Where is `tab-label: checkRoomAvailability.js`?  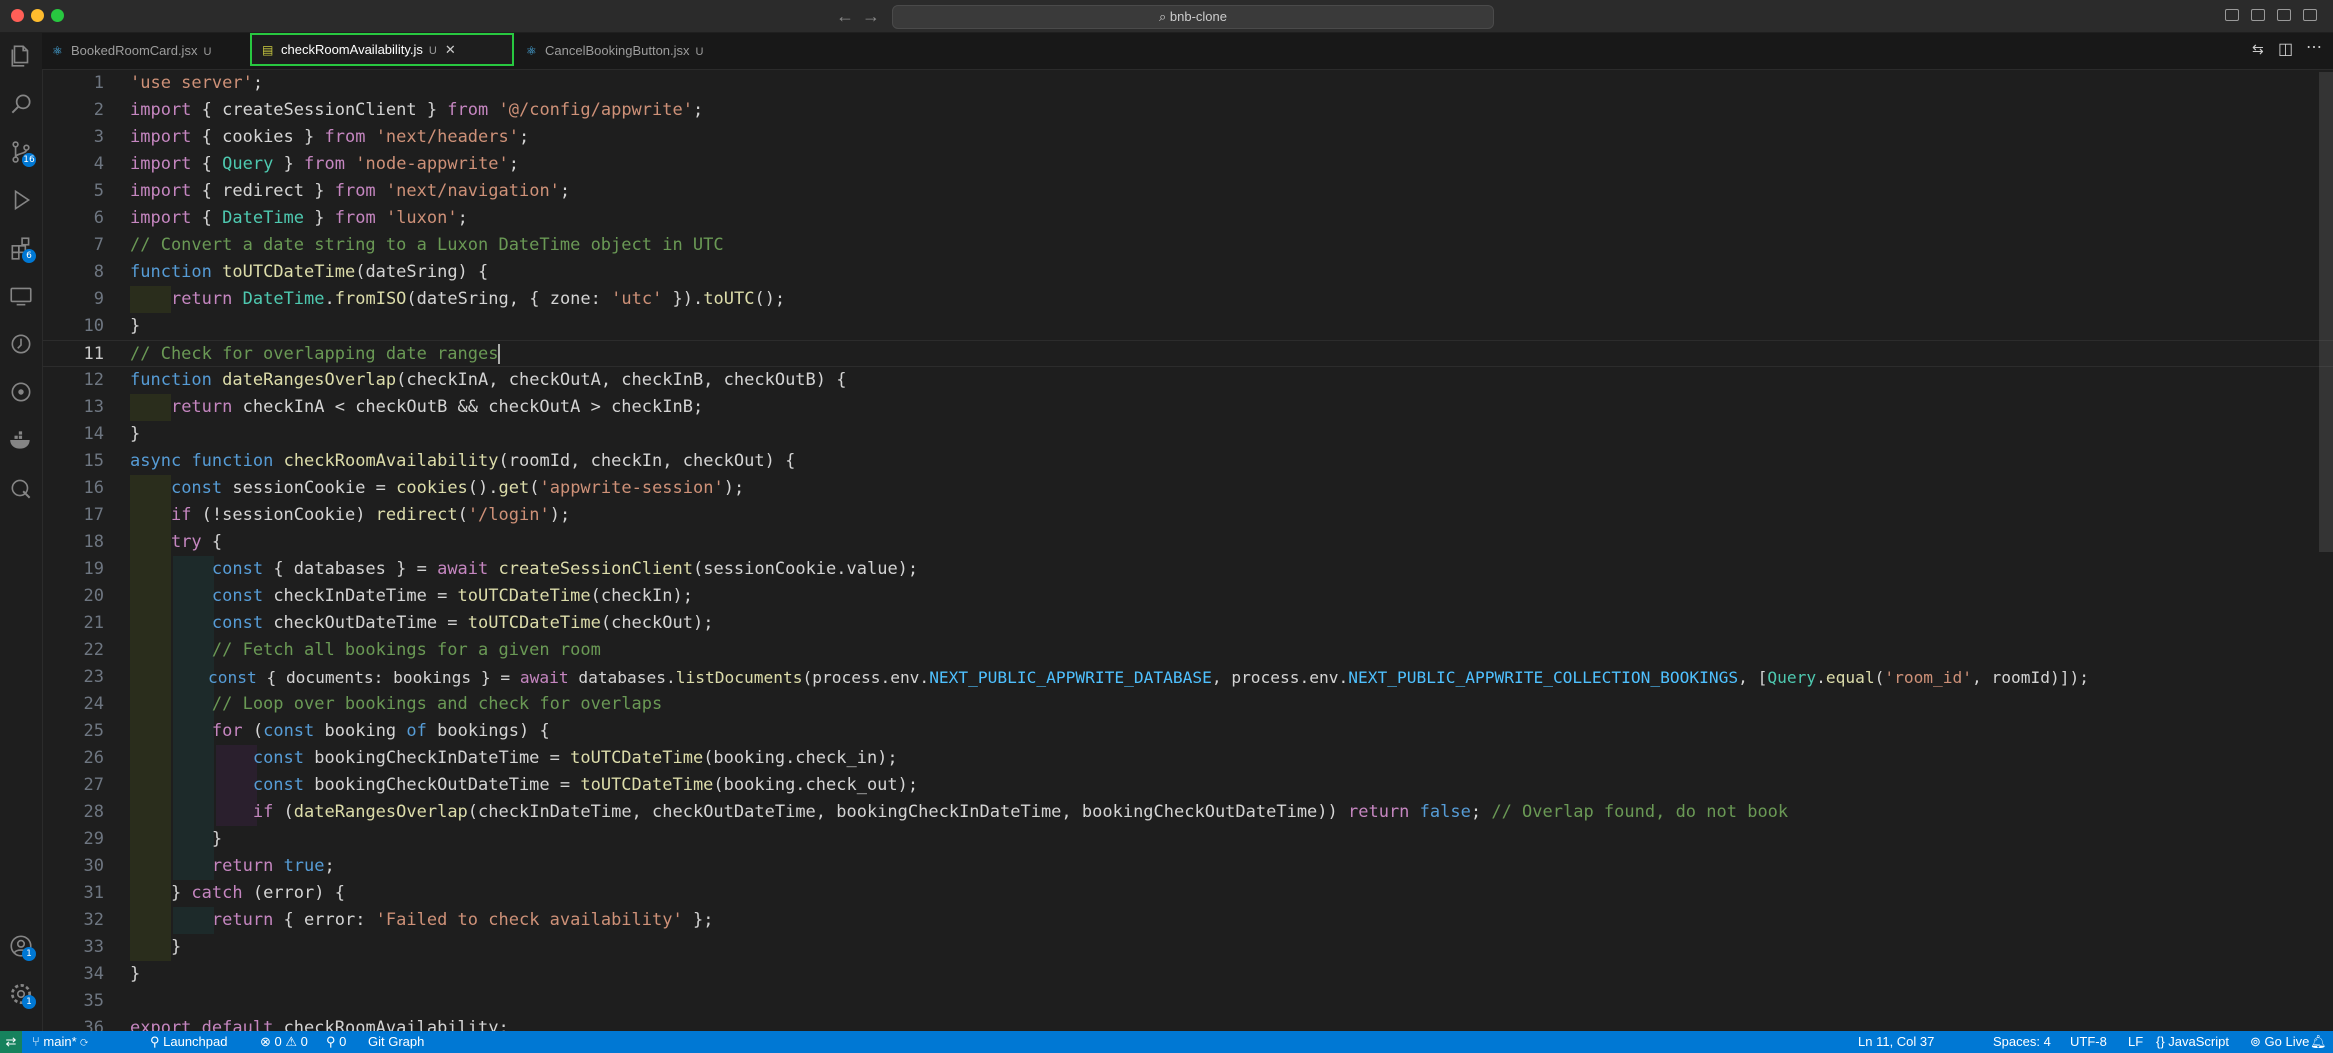 tab-label: checkRoomAvailability.js is located at coordinates (352, 49).